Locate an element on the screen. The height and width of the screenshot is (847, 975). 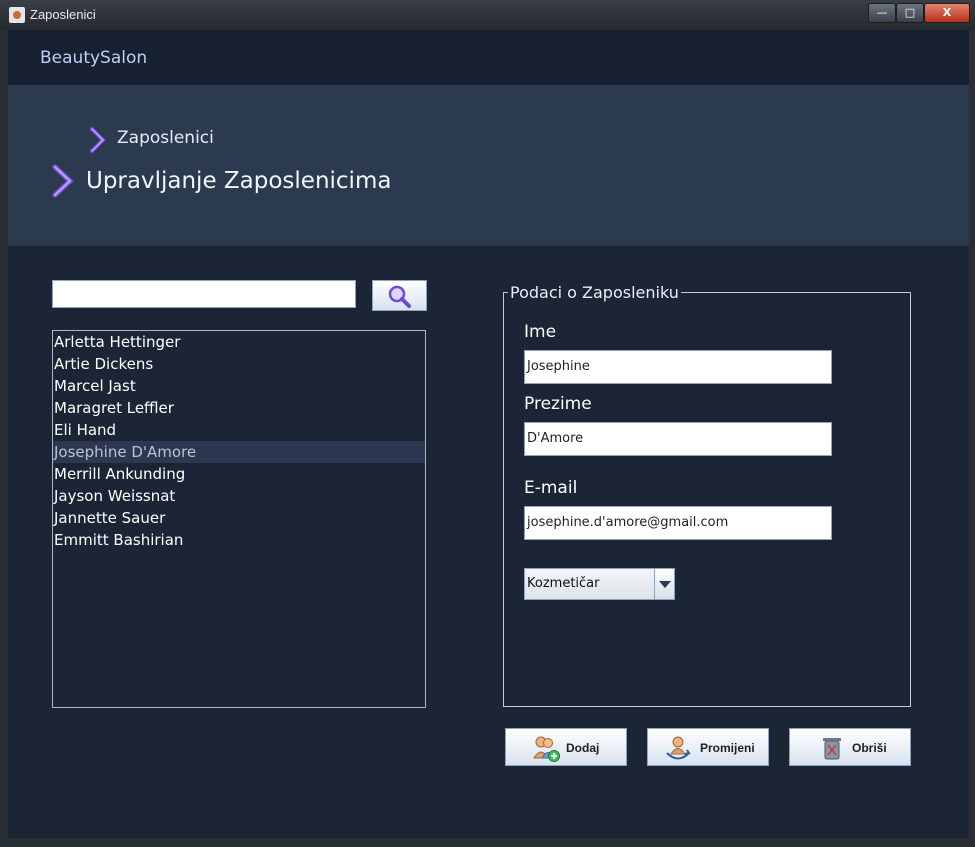
magnifier-icon is located at coordinates (399, 296).